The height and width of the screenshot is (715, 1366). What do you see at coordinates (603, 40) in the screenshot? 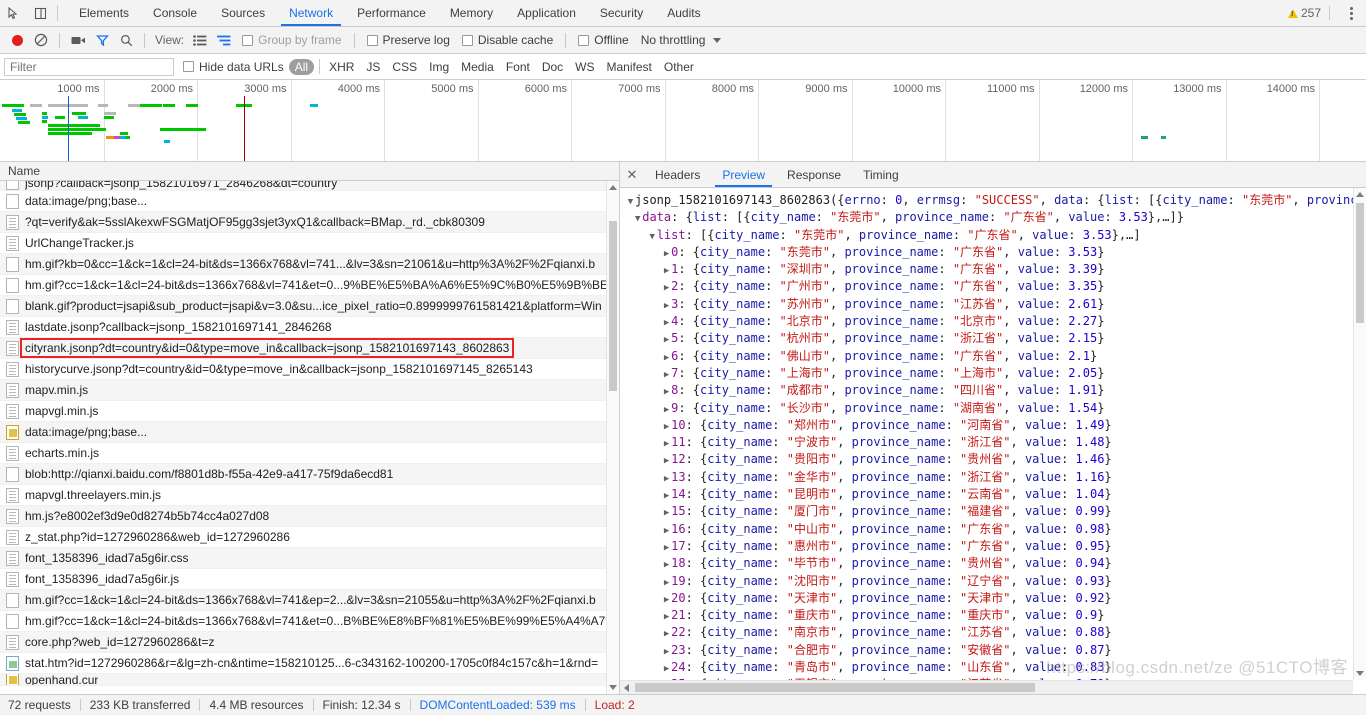
I see `offline-checkbox: Offline` at bounding box center [603, 40].